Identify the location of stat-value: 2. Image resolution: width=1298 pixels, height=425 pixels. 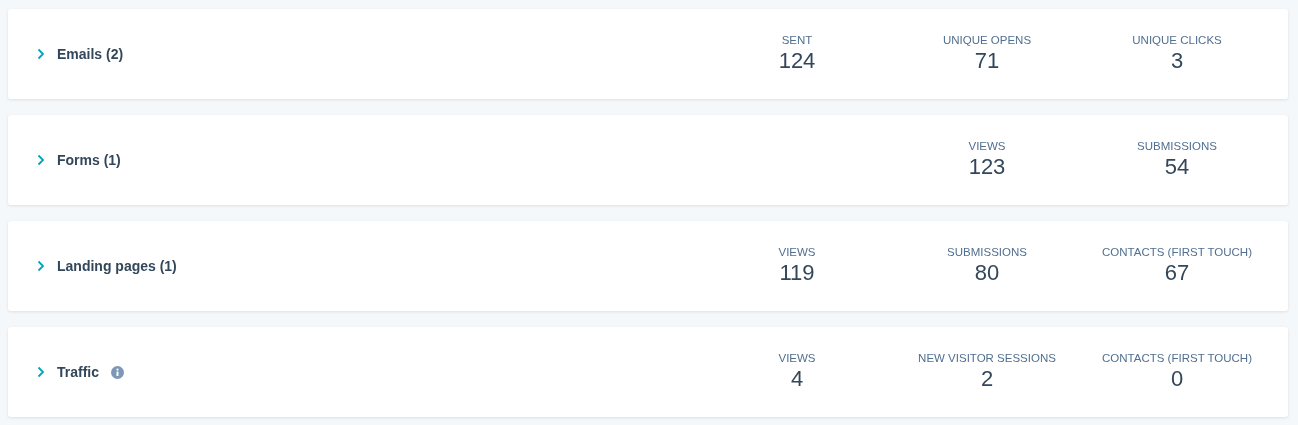
(987, 379).